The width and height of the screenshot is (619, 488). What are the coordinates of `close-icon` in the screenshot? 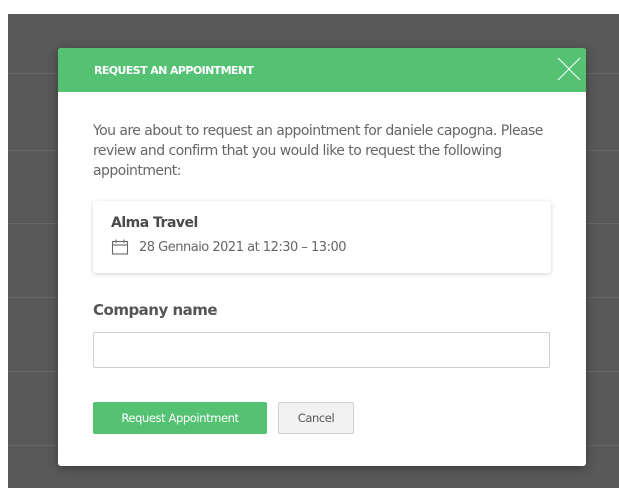 It's located at (569, 69).